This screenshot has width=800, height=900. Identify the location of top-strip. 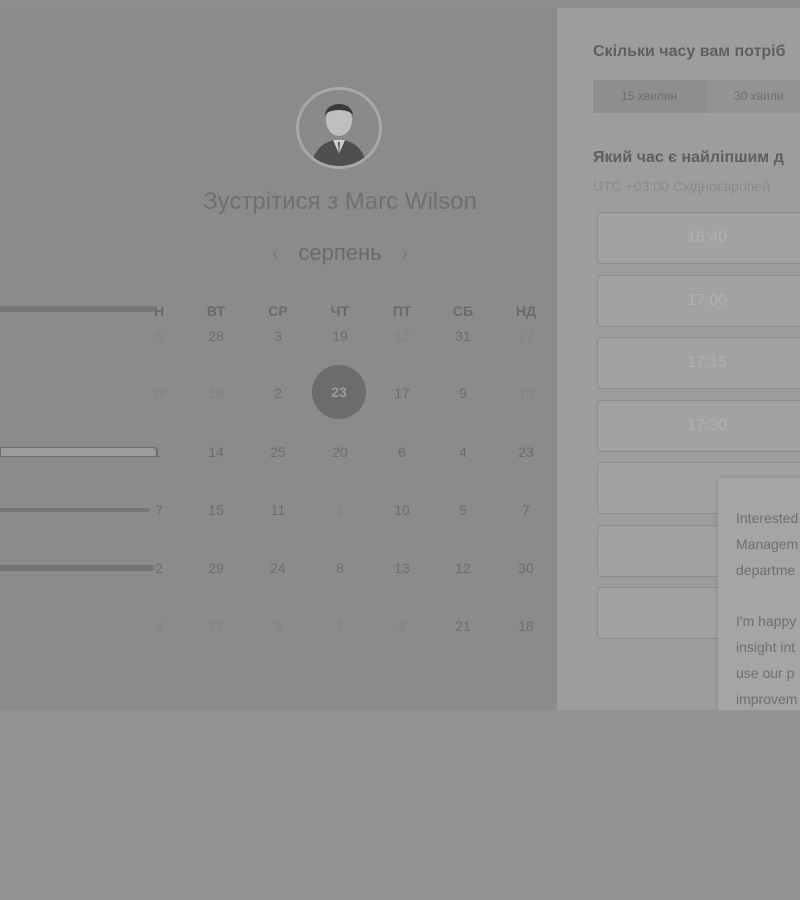
(400, 4).